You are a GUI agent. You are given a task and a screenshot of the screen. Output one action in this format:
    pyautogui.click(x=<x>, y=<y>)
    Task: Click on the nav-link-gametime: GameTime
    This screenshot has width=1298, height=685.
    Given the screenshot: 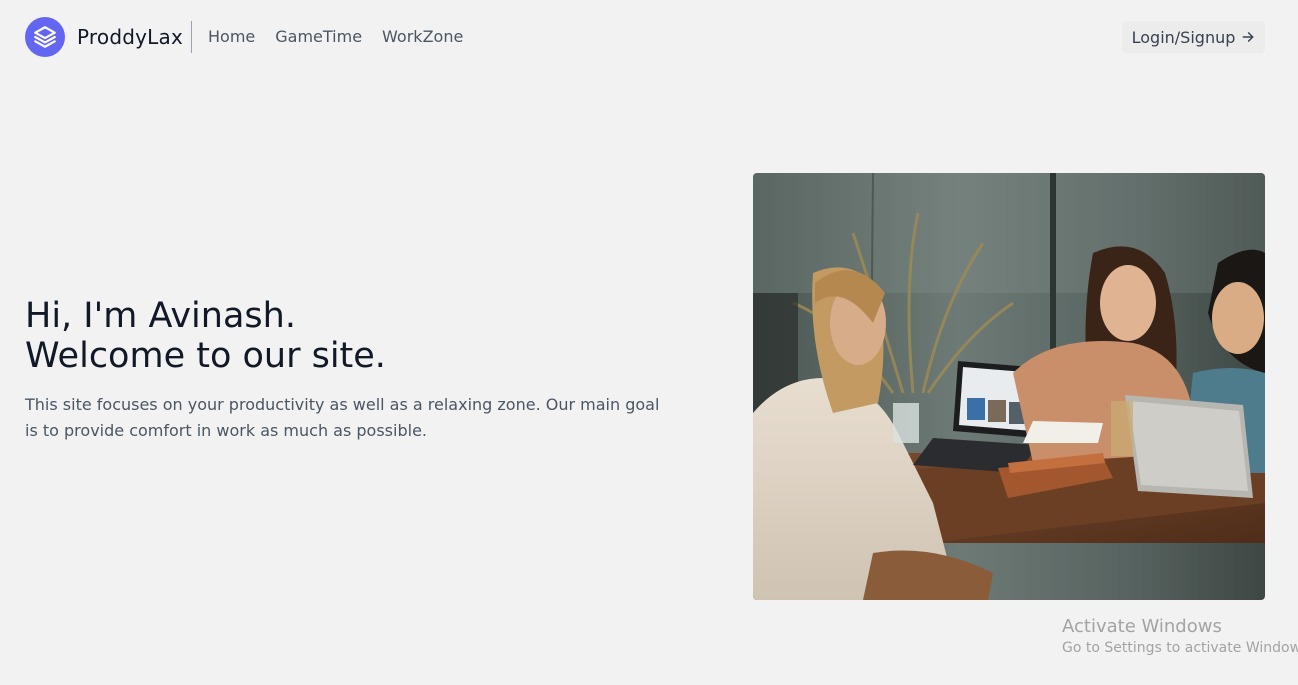 What is the action you would take?
    pyautogui.click(x=318, y=37)
    